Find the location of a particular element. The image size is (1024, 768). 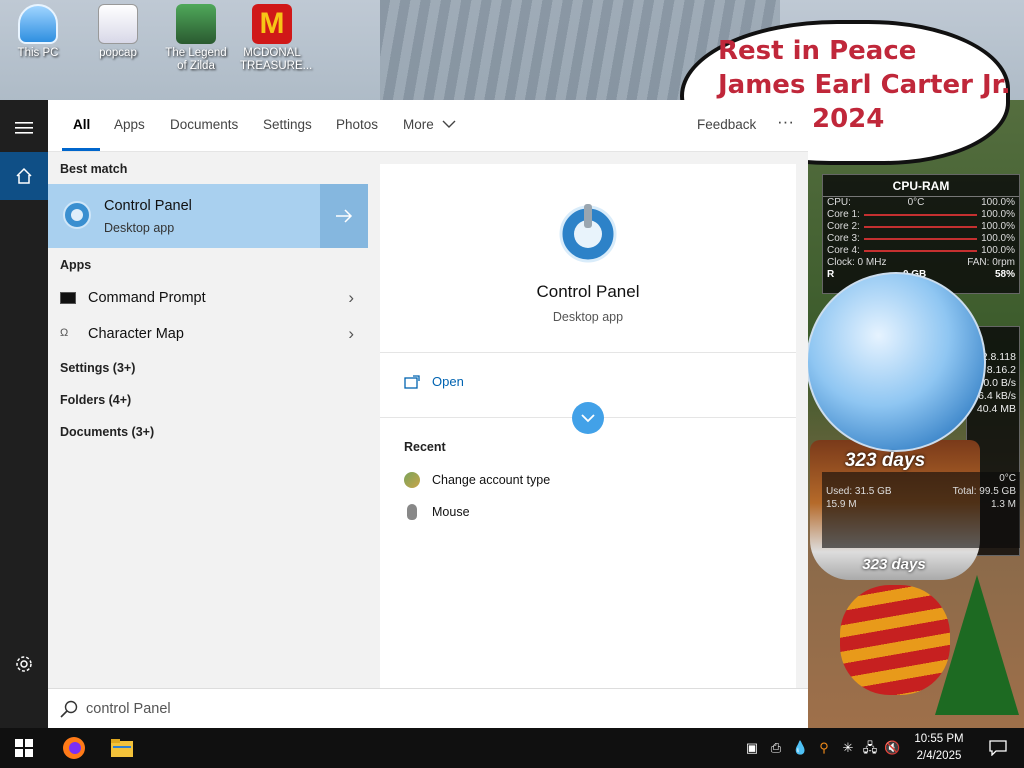

open-window-icon is located at coordinates (412, 381).